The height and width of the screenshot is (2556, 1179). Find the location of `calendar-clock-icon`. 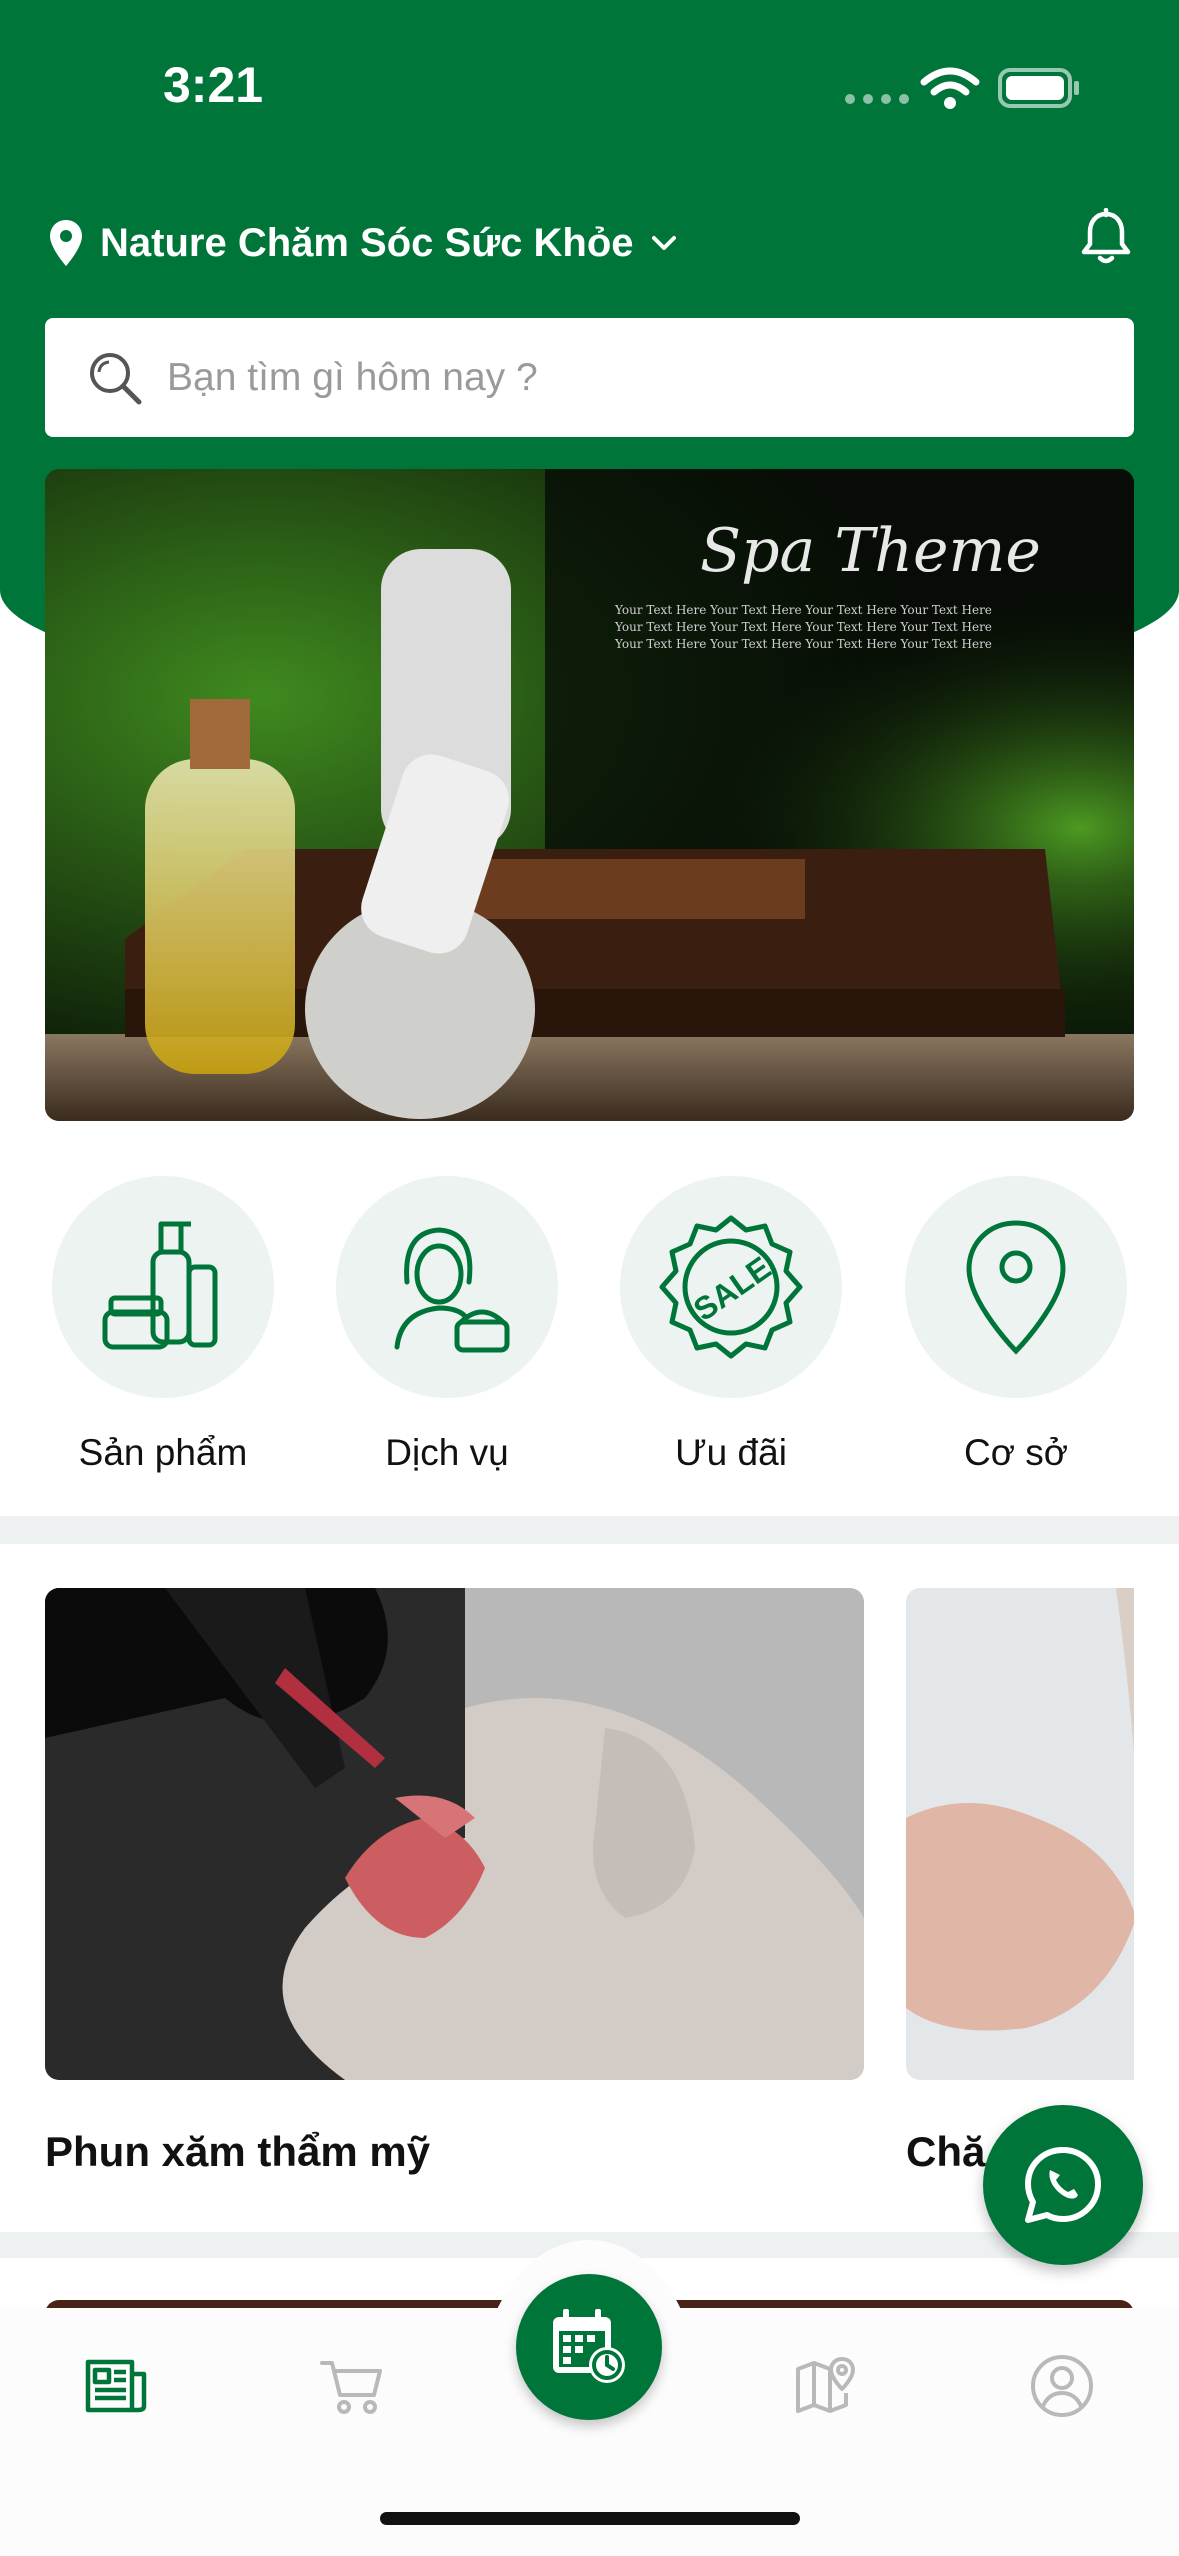

calendar-clock-icon is located at coordinates (589, 2346).